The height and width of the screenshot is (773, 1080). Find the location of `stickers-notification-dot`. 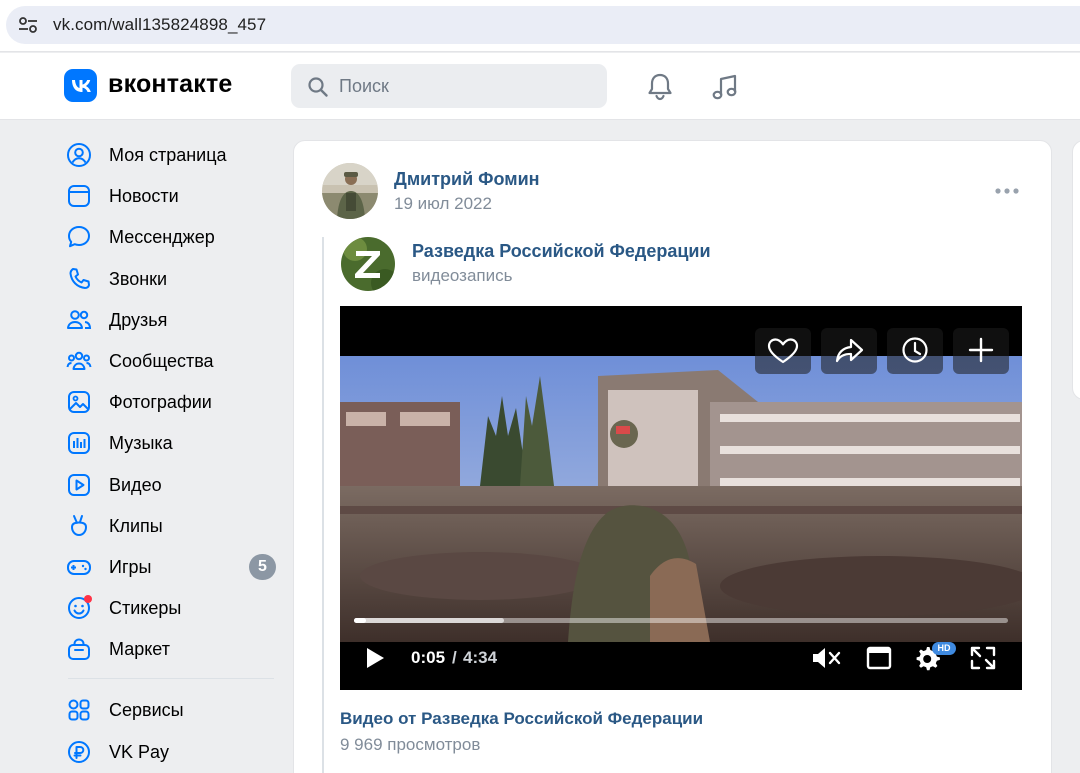

stickers-notification-dot is located at coordinates (88, 599).